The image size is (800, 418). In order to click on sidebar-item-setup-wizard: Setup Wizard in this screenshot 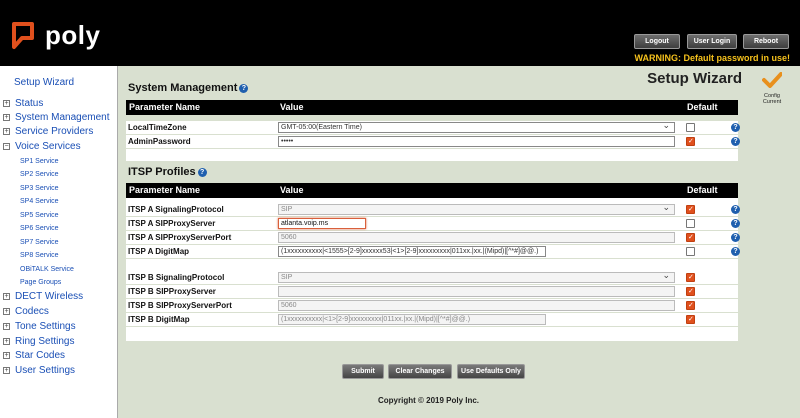, I will do `click(44, 82)`.